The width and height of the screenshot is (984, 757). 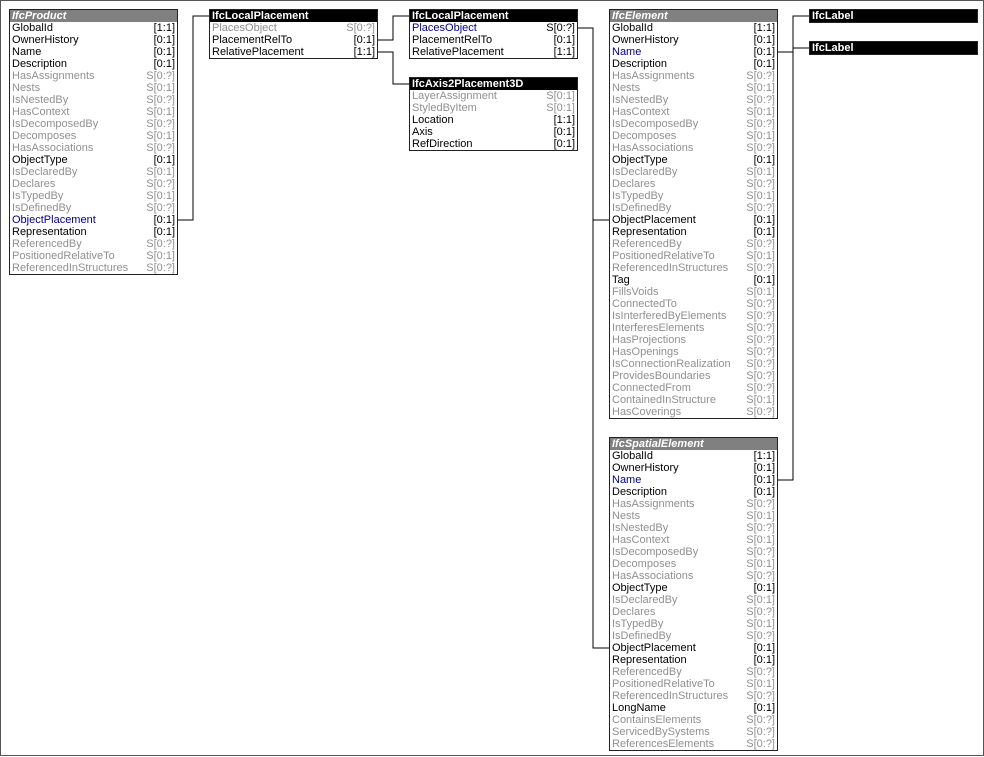 What do you see at coordinates (693, 328) in the screenshot?
I see `attribute-row: InterferesElements S[0:?]` at bounding box center [693, 328].